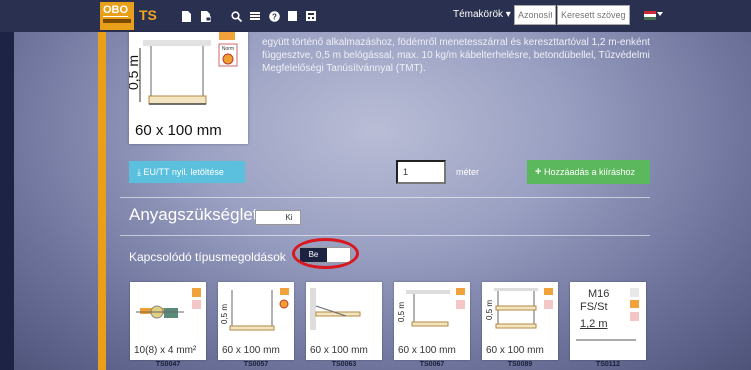 The height and width of the screenshot is (370, 751). Describe the element at coordinates (325, 253) in the screenshot. I see `highlight-ring` at that location.